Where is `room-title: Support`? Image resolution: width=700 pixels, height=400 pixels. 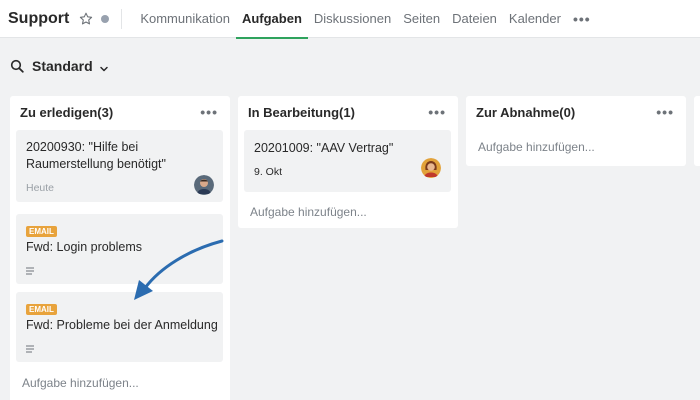 room-title: Support is located at coordinates (39, 18).